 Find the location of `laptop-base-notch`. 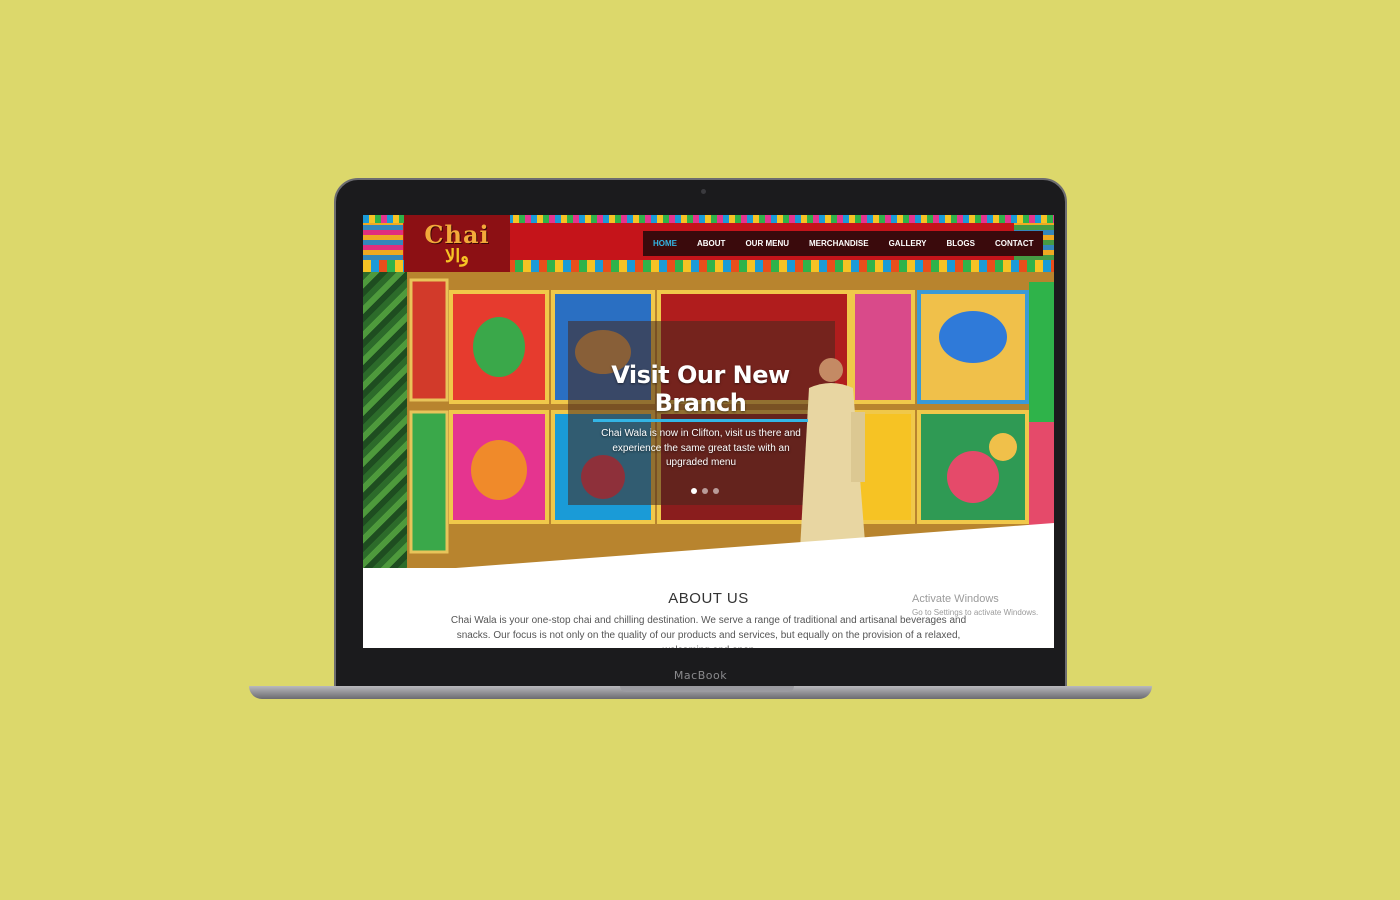

laptop-base-notch is located at coordinates (707, 689).